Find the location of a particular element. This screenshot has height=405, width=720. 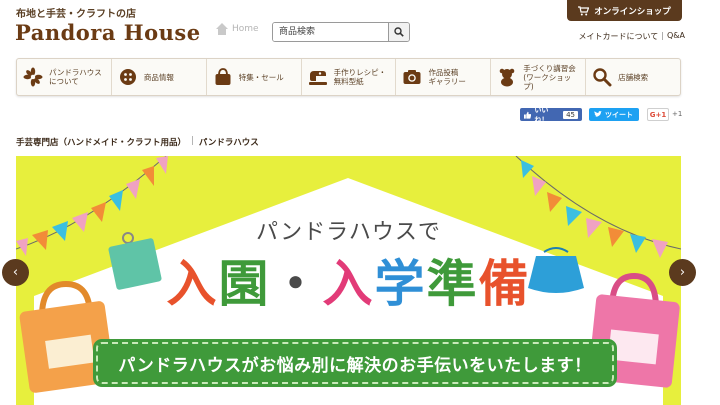

site-search is located at coordinates (341, 32).